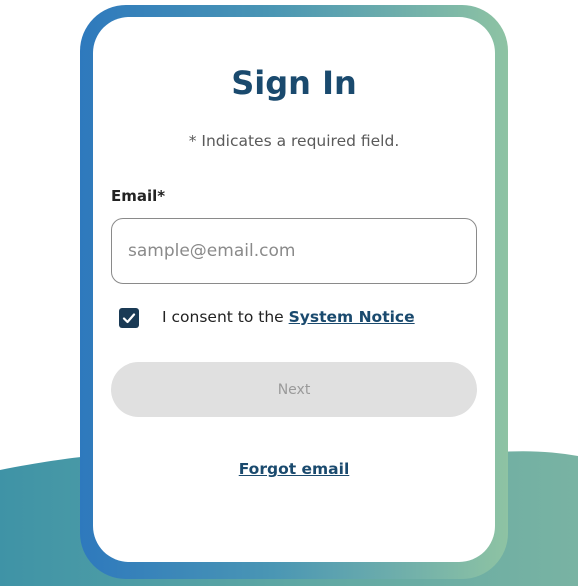  What do you see at coordinates (294, 251) in the screenshot?
I see `email-input` at bounding box center [294, 251].